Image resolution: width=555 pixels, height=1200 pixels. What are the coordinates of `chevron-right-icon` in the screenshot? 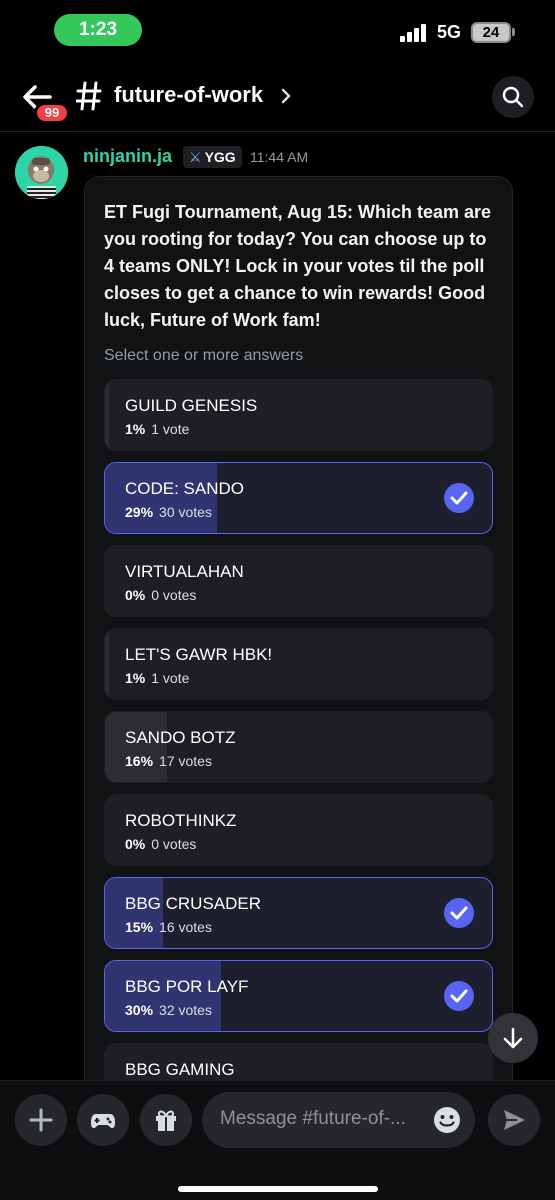 It's located at (286, 96).